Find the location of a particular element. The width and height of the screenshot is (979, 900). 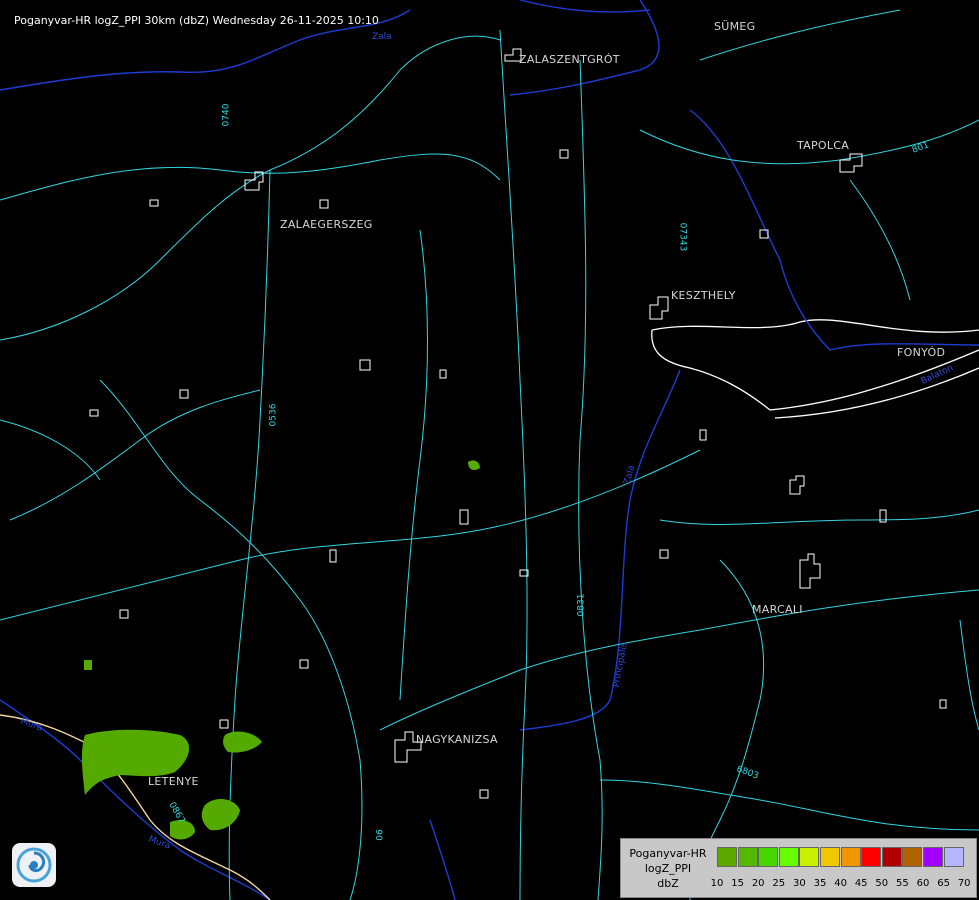

legend-title-line-2: logZ_PPI is located at coordinates (668, 868).